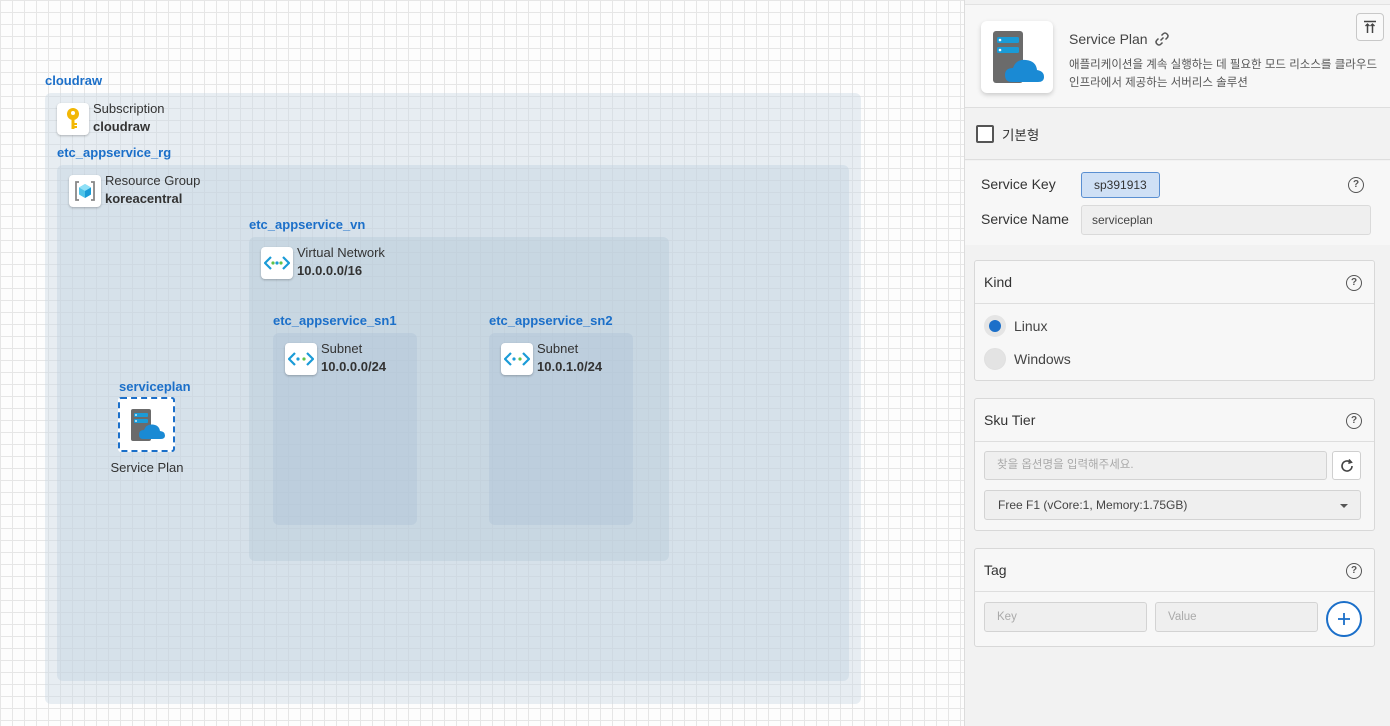 The width and height of the screenshot is (1390, 726). What do you see at coordinates (74, 80) in the screenshot?
I see `subscription-group-label: cloudraw` at bounding box center [74, 80].